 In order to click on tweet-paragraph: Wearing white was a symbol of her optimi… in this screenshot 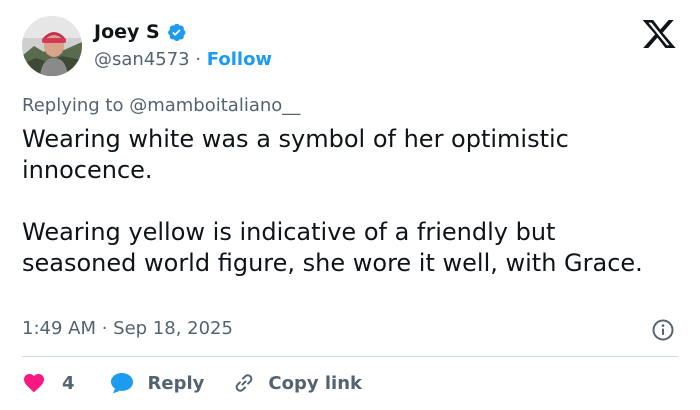, I will do `click(295, 154)`.